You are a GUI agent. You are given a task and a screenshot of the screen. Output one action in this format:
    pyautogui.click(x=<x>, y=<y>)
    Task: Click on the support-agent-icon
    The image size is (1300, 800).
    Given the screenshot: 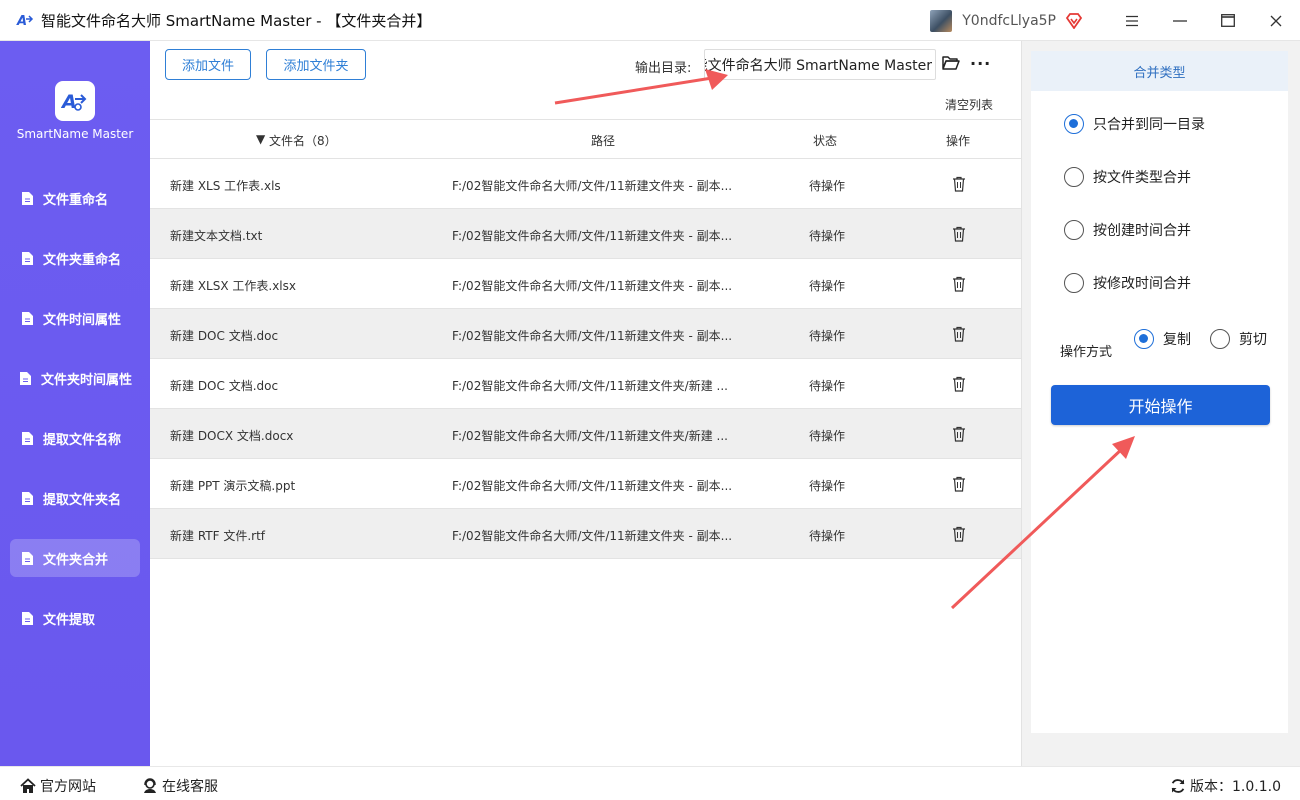 What is the action you would take?
    pyautogui.click(x=150, y=786)
    